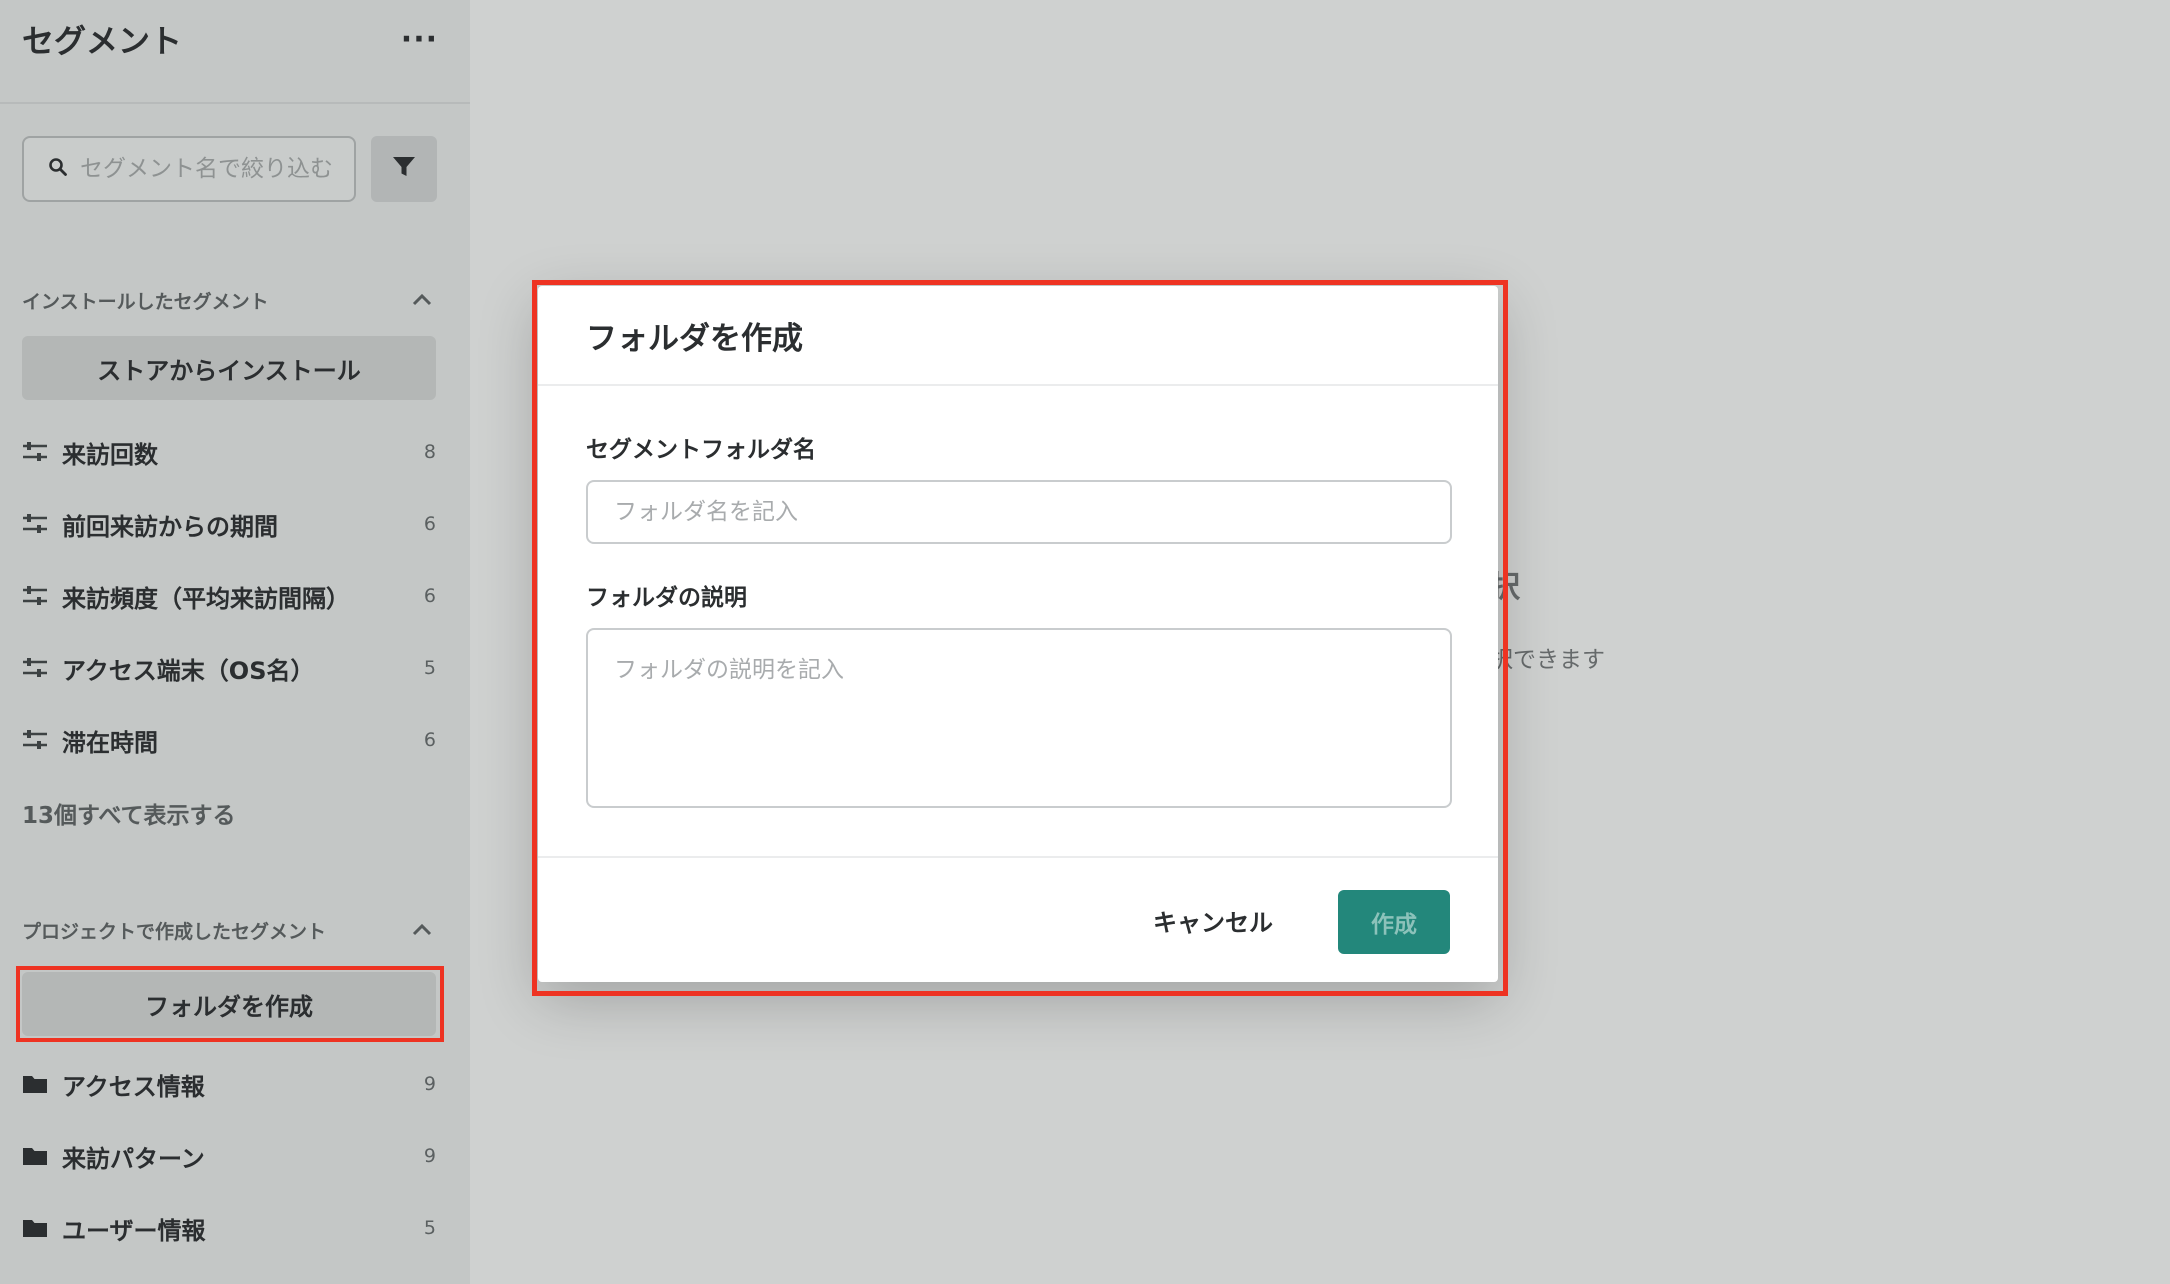 This screenshot has width=2170, height=1284. Describe the element at coordinates (102, 41) in the screenshot. I see `sidebar-title: セグメント` at that location.